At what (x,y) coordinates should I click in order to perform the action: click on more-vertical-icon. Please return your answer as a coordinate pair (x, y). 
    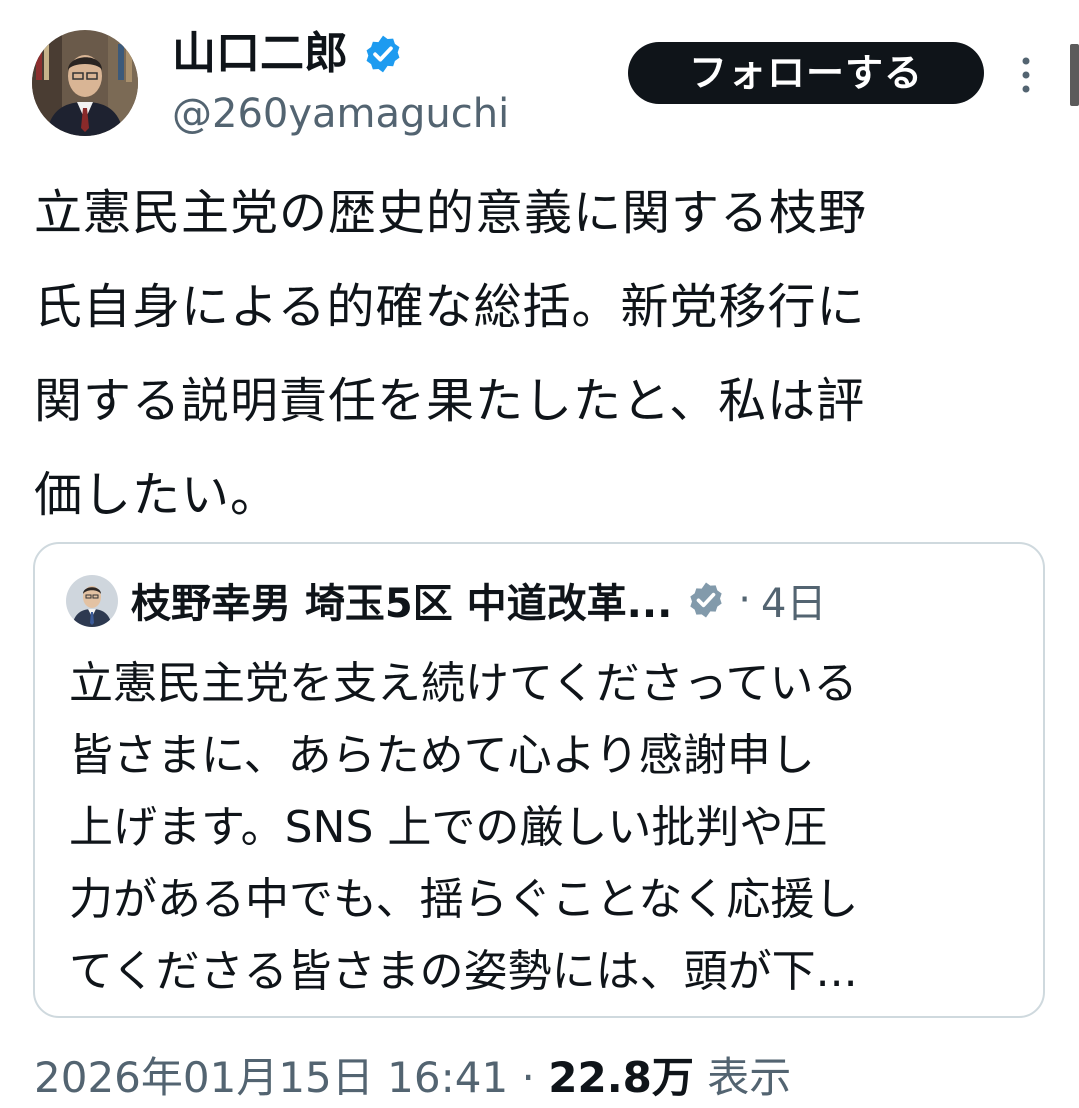
    Looking at the image, I should click on (1026, 75).